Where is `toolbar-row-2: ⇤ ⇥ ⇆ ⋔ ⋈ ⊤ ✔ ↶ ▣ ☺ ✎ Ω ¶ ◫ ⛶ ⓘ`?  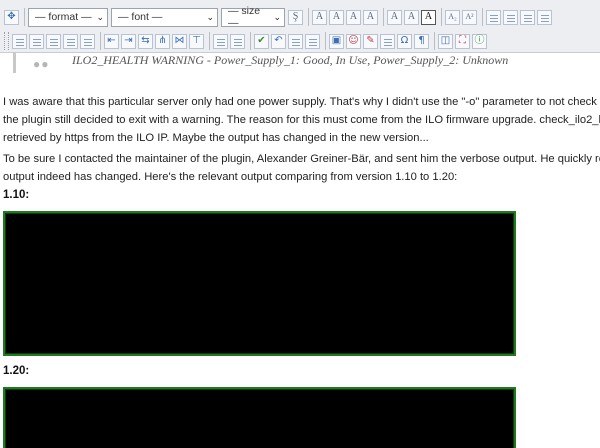 toolbar-row-2: ⇤ ⇥ ⇆ ⋔ ⋈ ⊤ ✔ ↶ ▣ ☺ ✎ Ω ¶ ◫ ⛶ ⓘ is located at coordinates (246, 41).